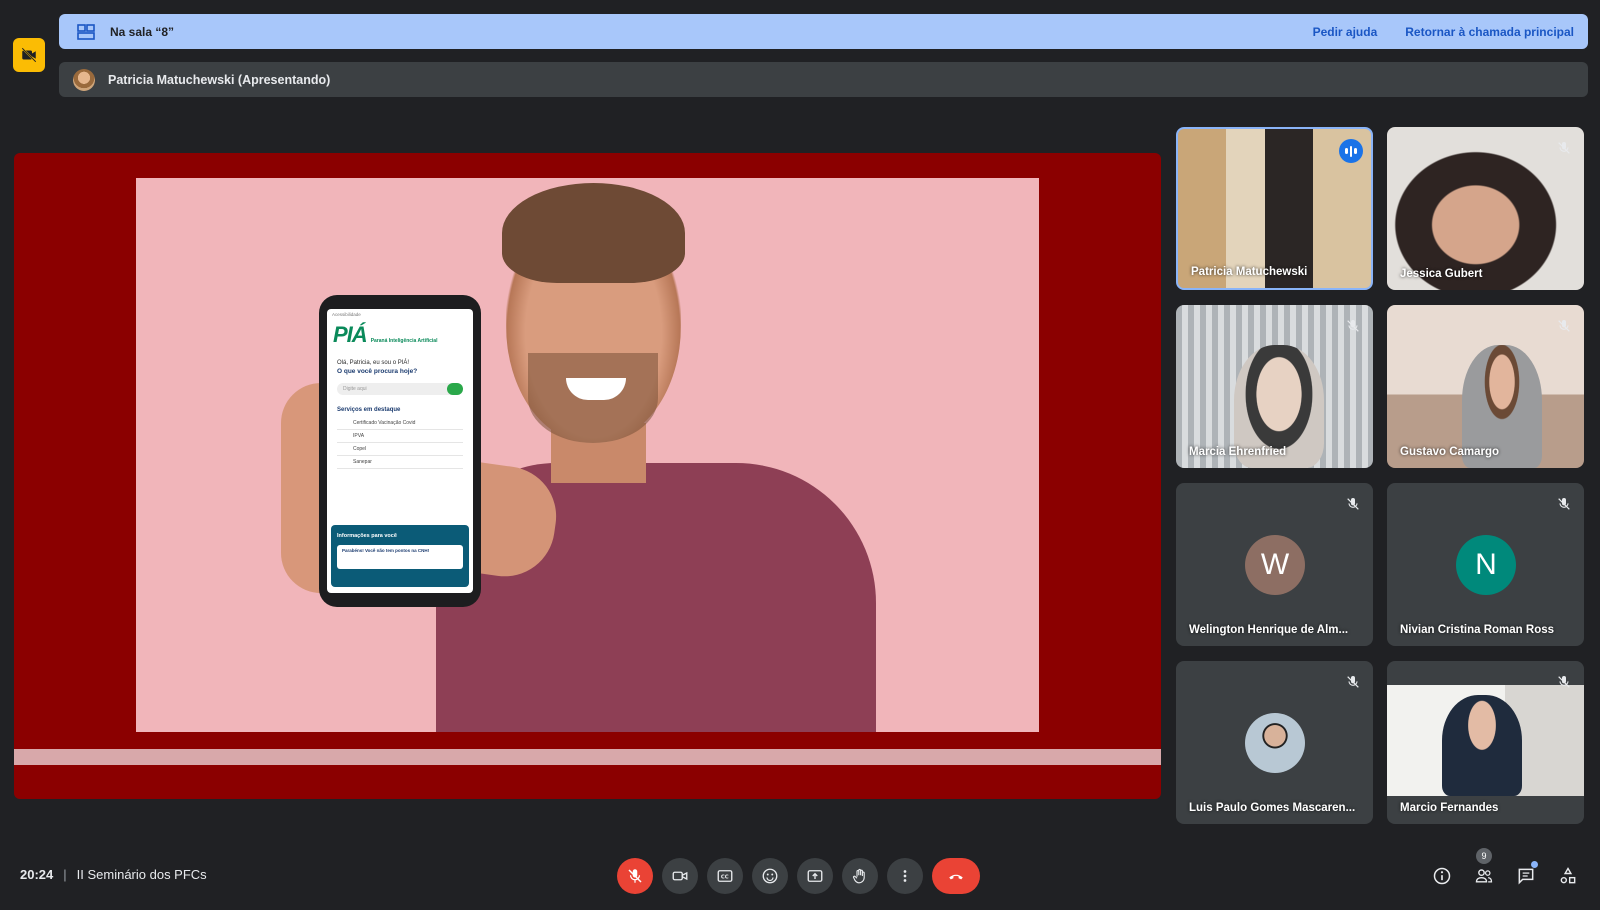  I want to click on svg-text: CC, so click(725, 877).